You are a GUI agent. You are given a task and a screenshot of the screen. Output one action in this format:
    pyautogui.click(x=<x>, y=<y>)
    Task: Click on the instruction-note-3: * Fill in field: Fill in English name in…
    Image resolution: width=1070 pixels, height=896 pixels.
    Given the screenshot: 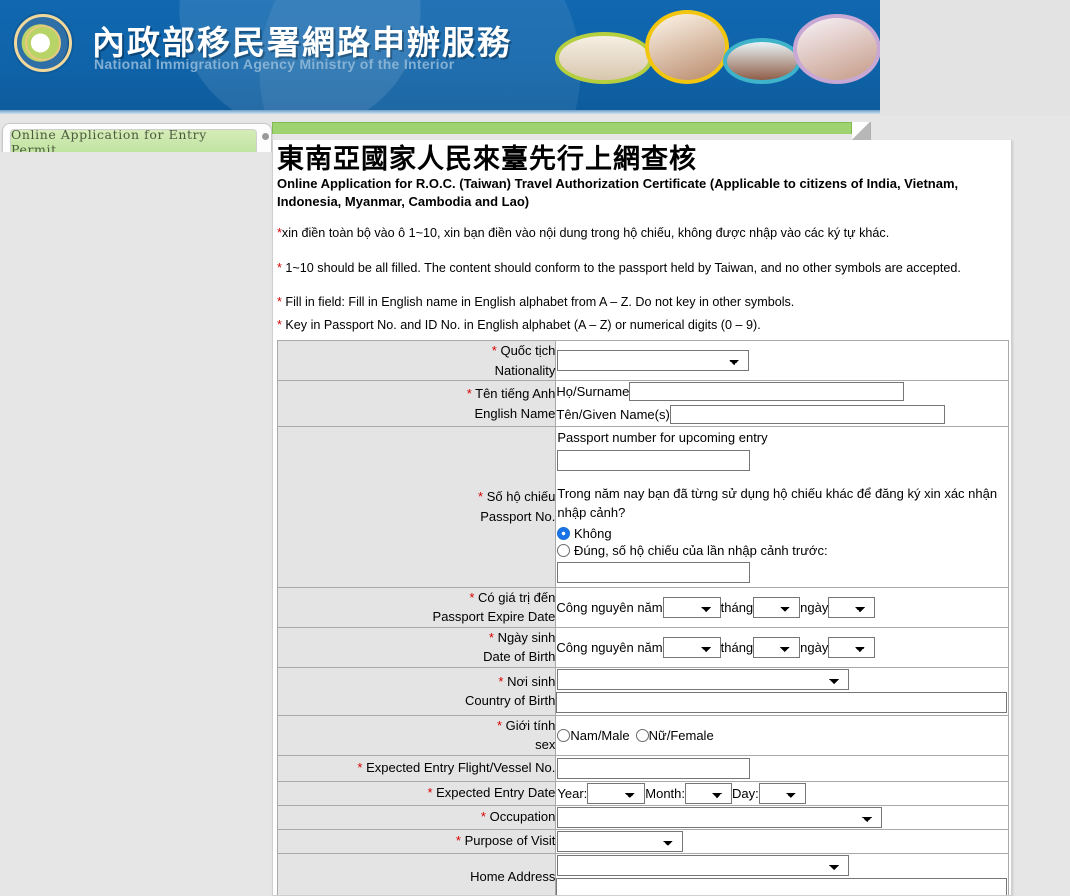 What is the action you would take?
    pyautogui.click(x=536, y=302)
    